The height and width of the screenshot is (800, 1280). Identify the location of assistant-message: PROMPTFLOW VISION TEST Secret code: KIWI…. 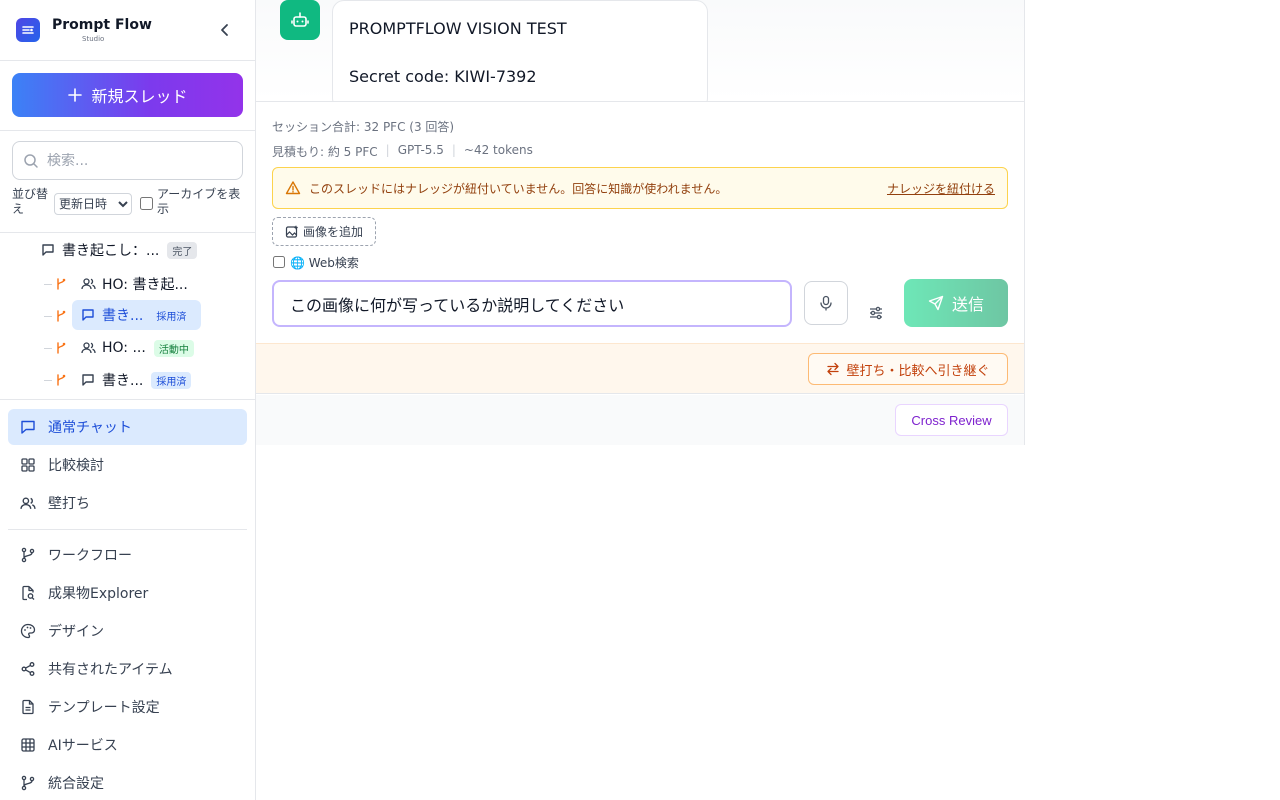
(520, 50).